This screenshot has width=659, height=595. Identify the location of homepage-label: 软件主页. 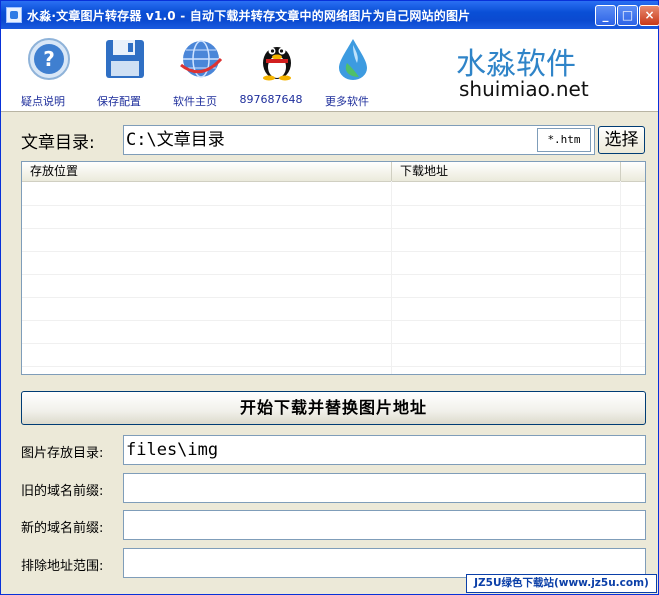
(195, 101).